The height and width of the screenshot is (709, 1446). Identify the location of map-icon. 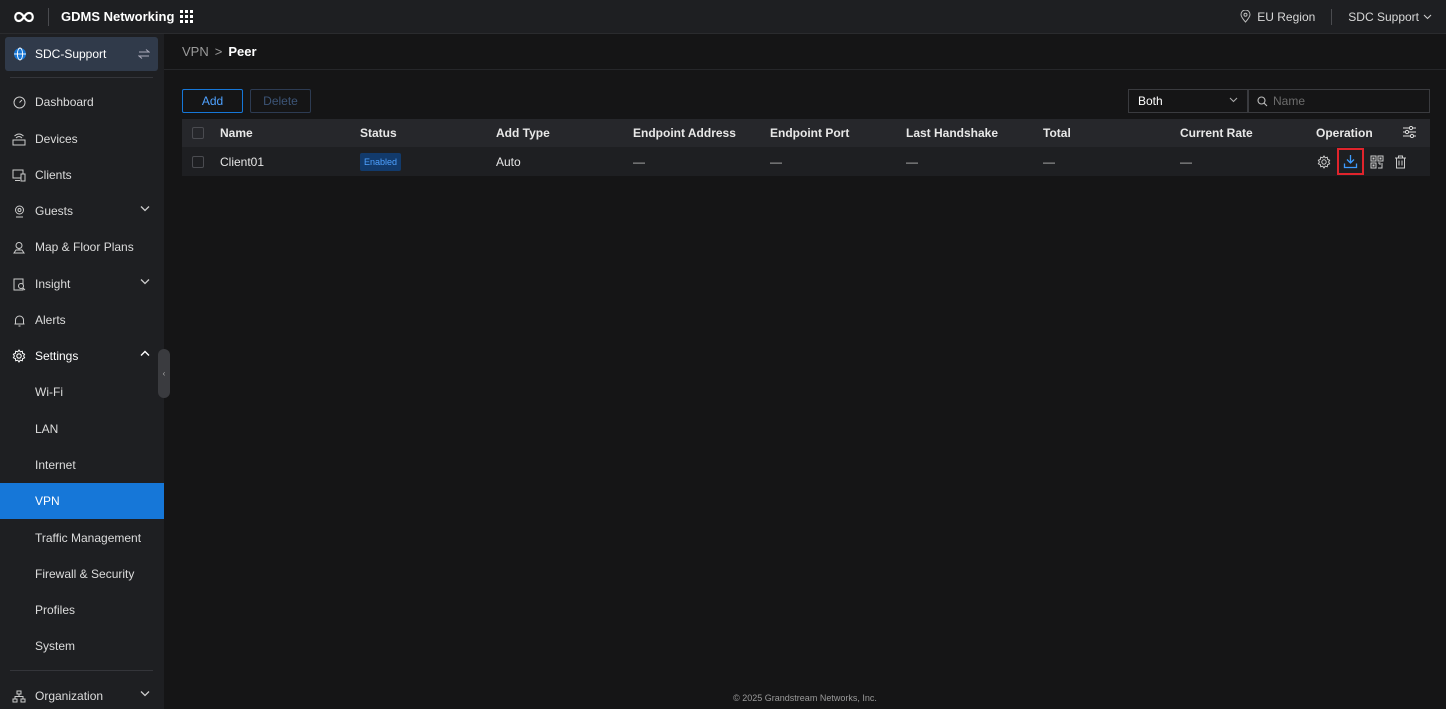
(19, 247).